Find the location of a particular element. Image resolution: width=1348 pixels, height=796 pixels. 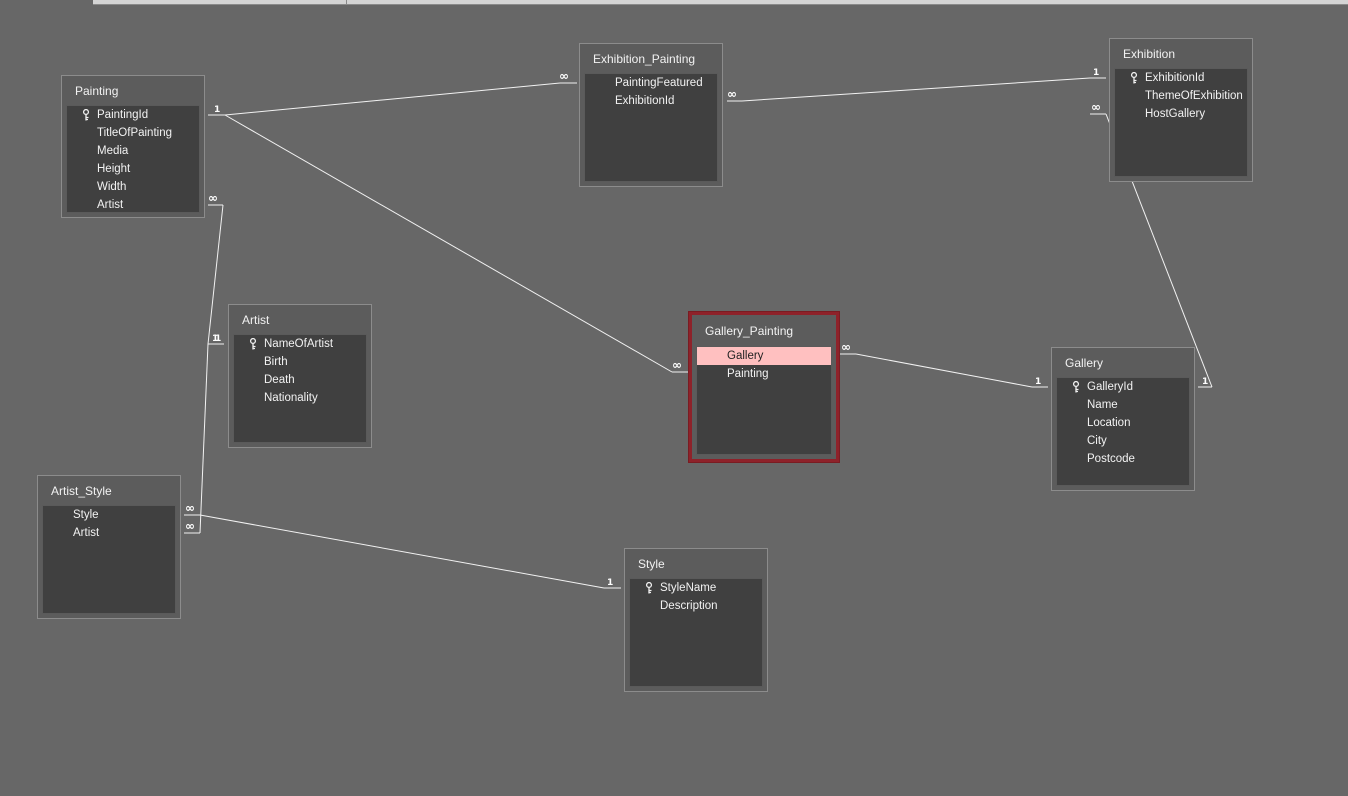

table-style: Style StyleName Description is located at coordinates (696, 620).